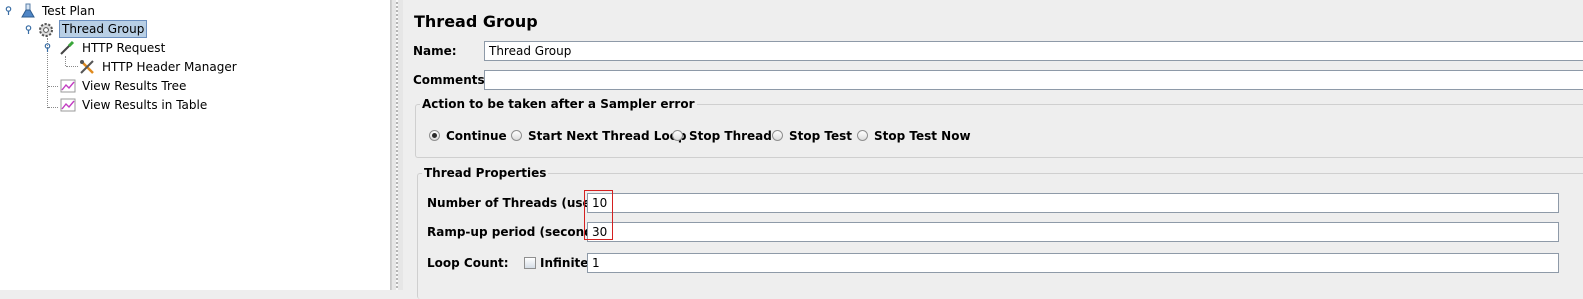 This screenshot has height=299, width=1583. What do you see at coordinates (124, 48) in the screenshot?
I see `tree-item-label: HTTP Request` at bounding box center [124, 48].